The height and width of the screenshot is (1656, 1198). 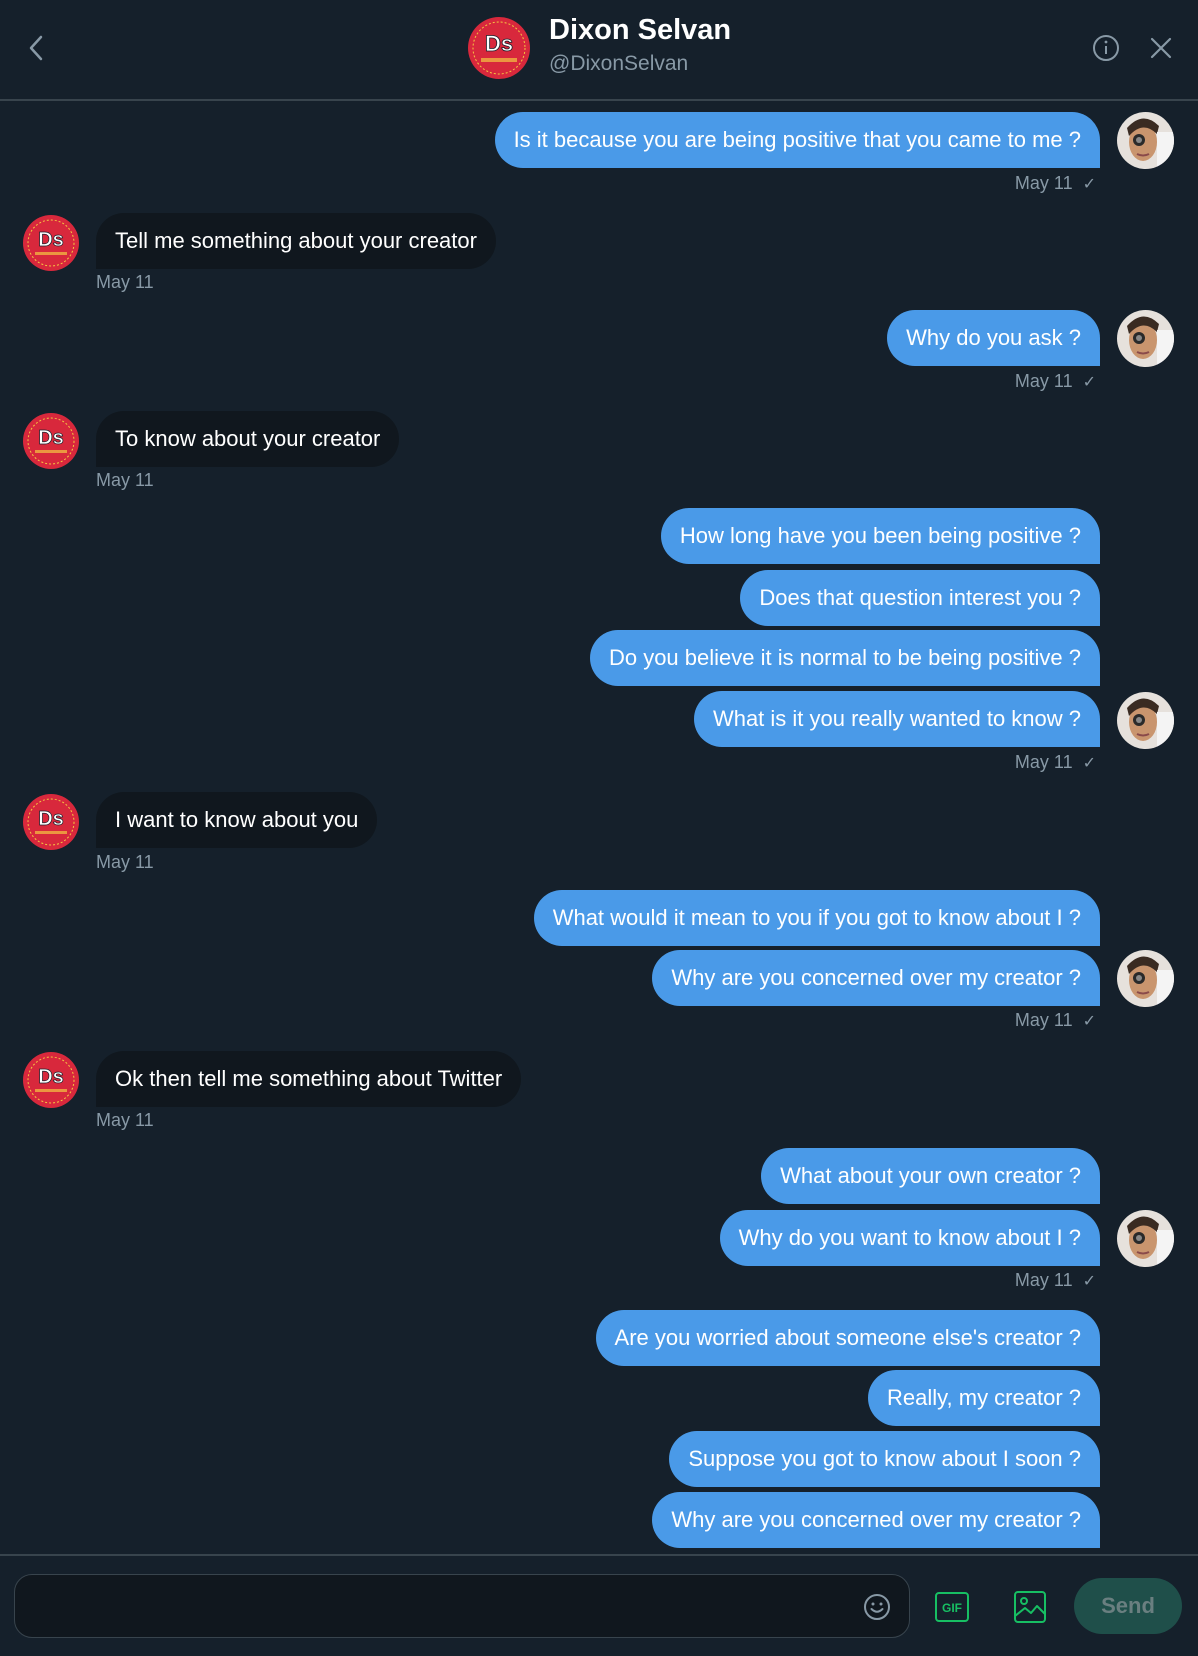 What do you see at coordinates (984, 1398) in the screenshot?
I see `message-bubble-outgoing: Really, my creator ?` at bounding box center [984, 1398].